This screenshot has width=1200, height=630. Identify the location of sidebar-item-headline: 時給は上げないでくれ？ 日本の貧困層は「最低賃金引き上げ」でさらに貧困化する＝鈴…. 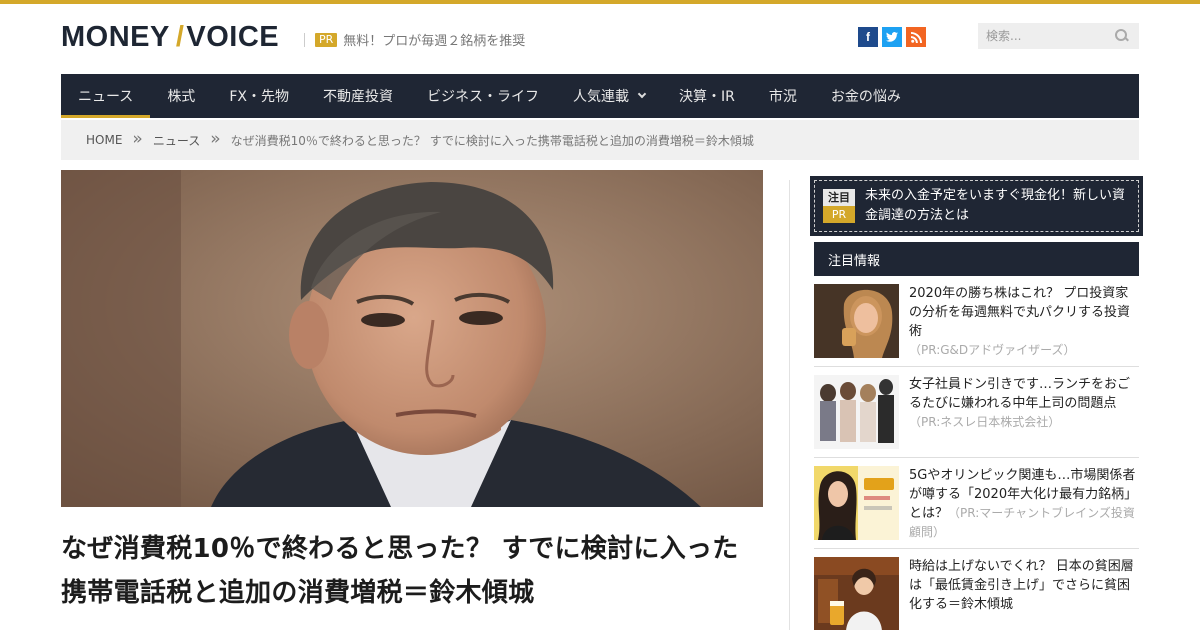
(1021, 585).